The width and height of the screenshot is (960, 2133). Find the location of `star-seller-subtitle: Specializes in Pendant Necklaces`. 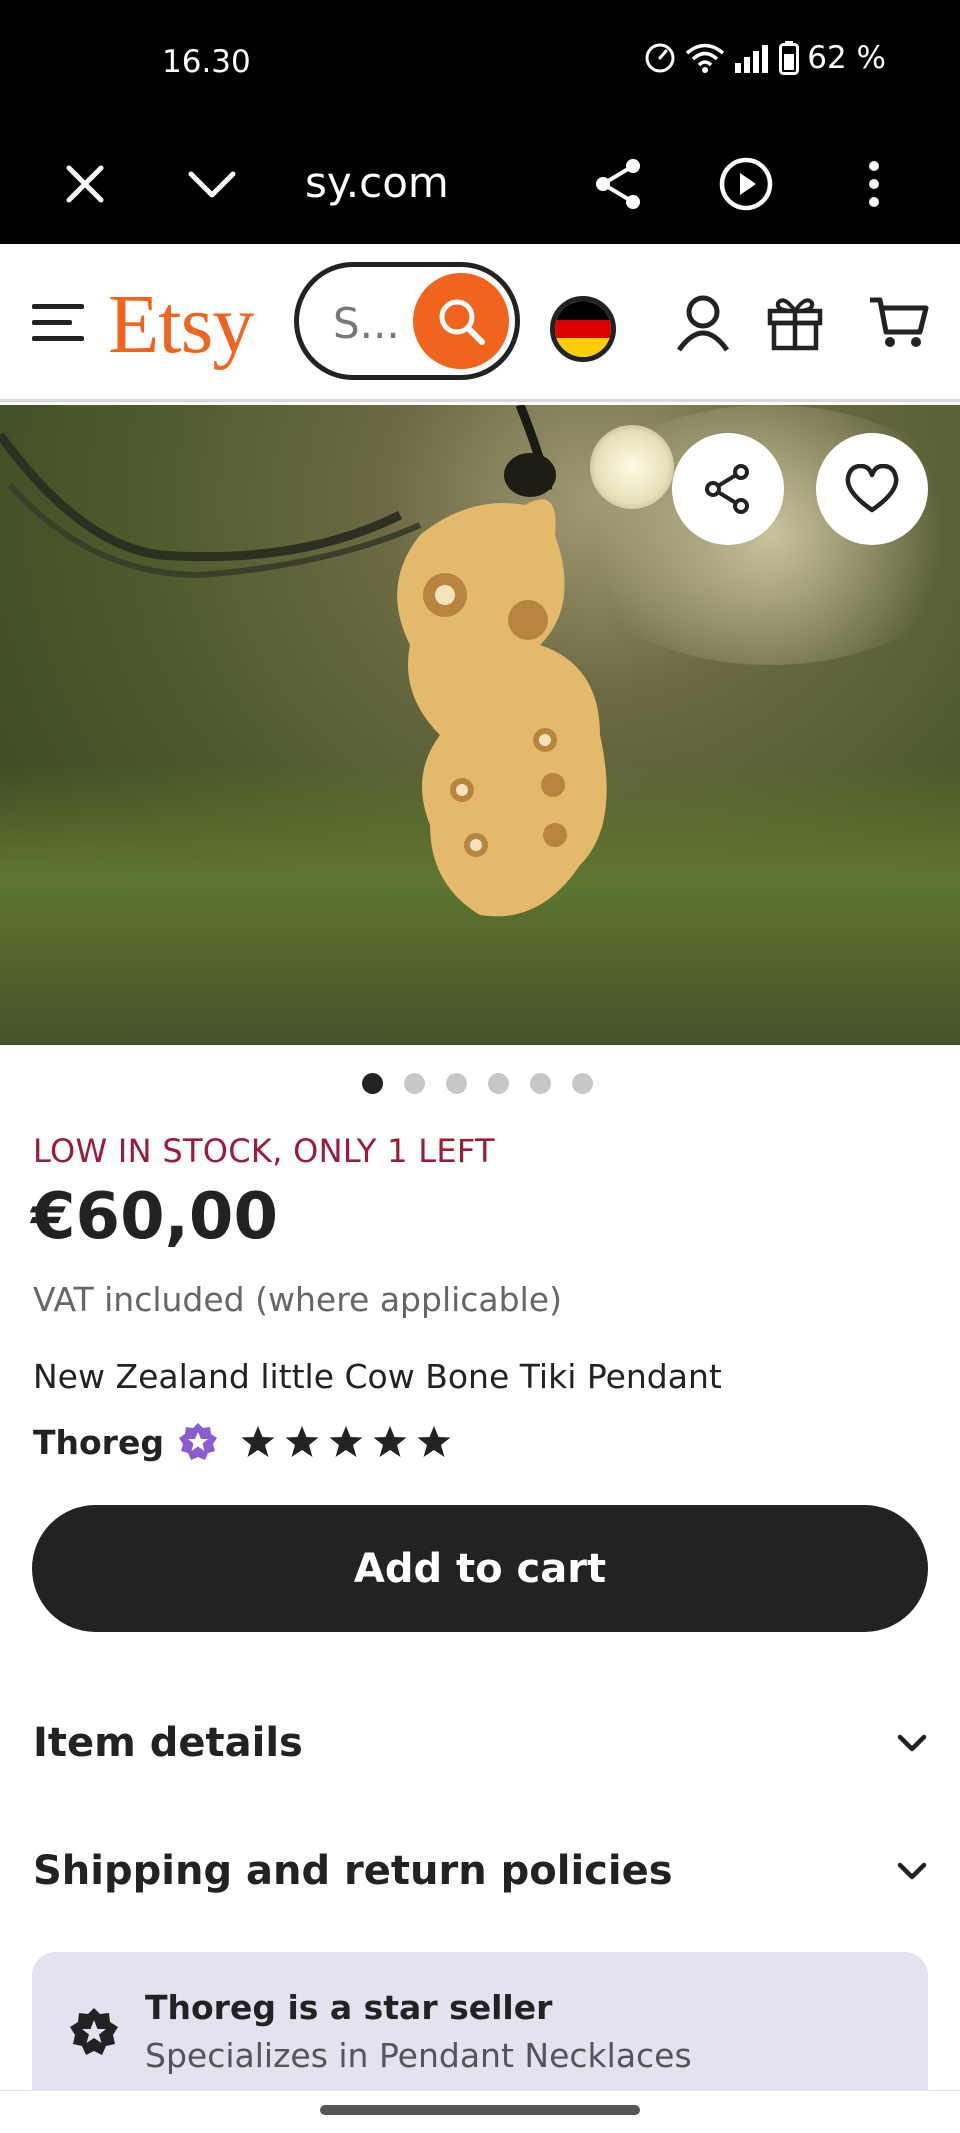

star-seller-subtitle: Specializes in Pendant Necklaces is located at coordinates (418, 2055).